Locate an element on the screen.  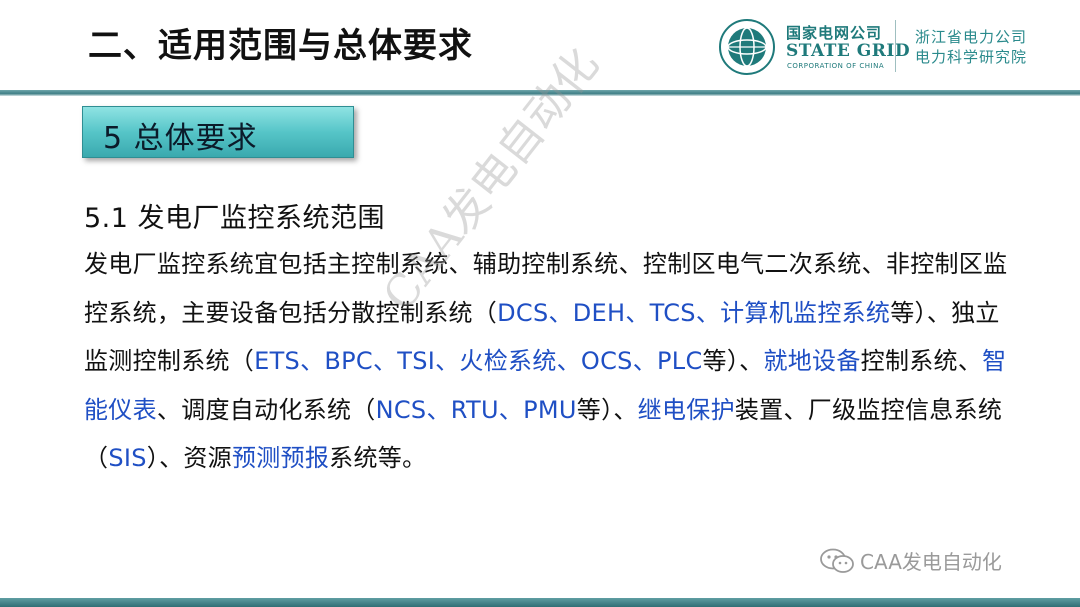
logo-en-text: STATE GRID is located at coordinates (848, 51).